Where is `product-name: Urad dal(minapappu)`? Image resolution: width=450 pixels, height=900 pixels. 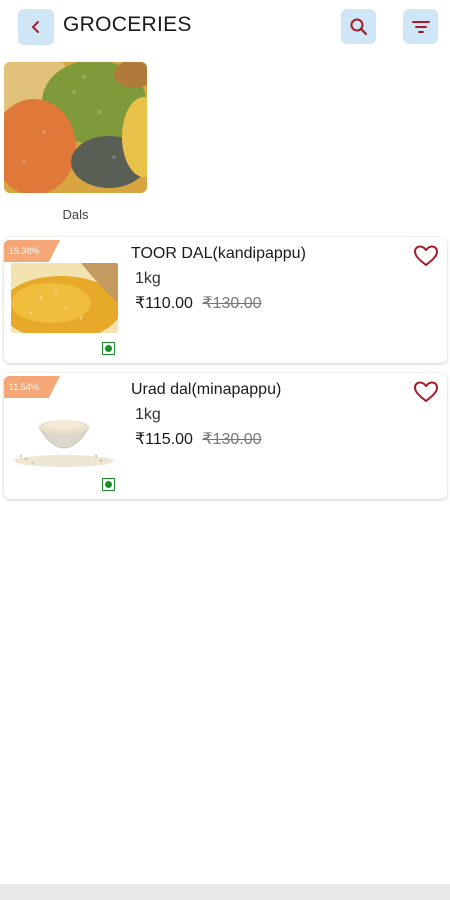 product-name: Urad dal(minapappu) is located at coordinates (206, 389).